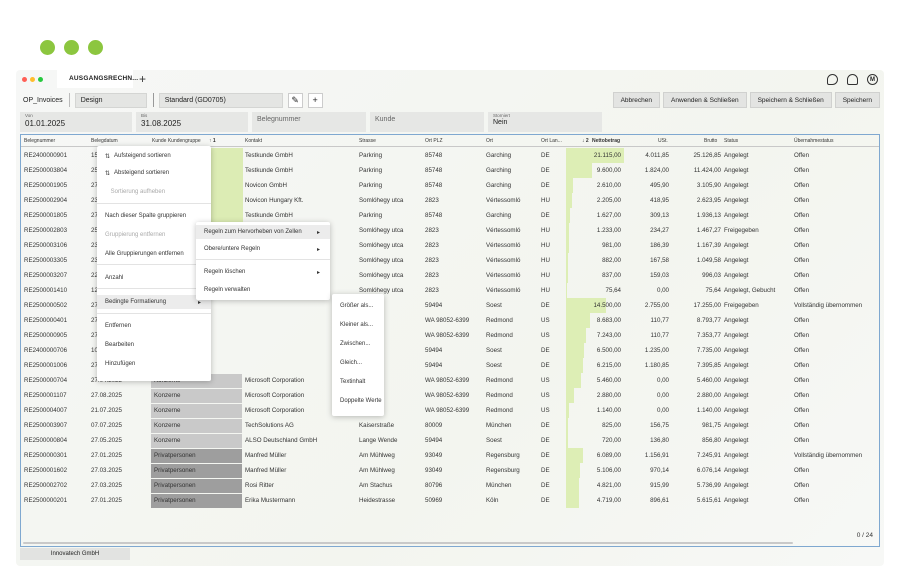 This screenshot has width=900, height=576. I want to click on company-tab: Innovatech GmbH, so click(75, 554).